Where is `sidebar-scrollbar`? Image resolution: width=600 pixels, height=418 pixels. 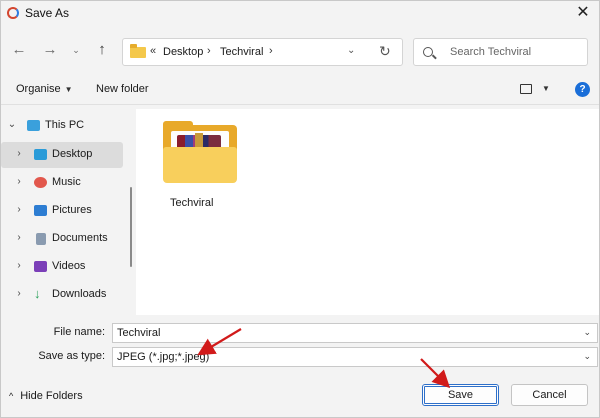
sidebar-scrollbar is located at coordinates (131, 227).